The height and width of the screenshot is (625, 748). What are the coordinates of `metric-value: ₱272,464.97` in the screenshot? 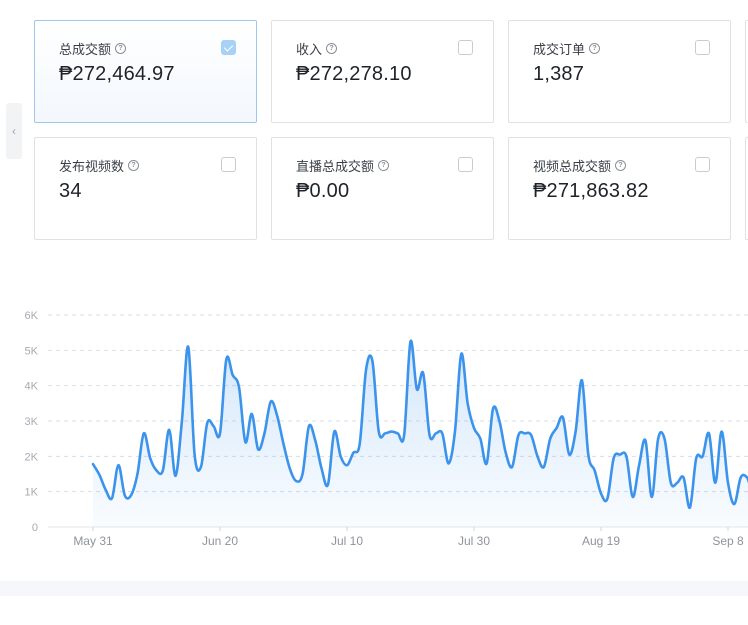 It's located at (117, 74).